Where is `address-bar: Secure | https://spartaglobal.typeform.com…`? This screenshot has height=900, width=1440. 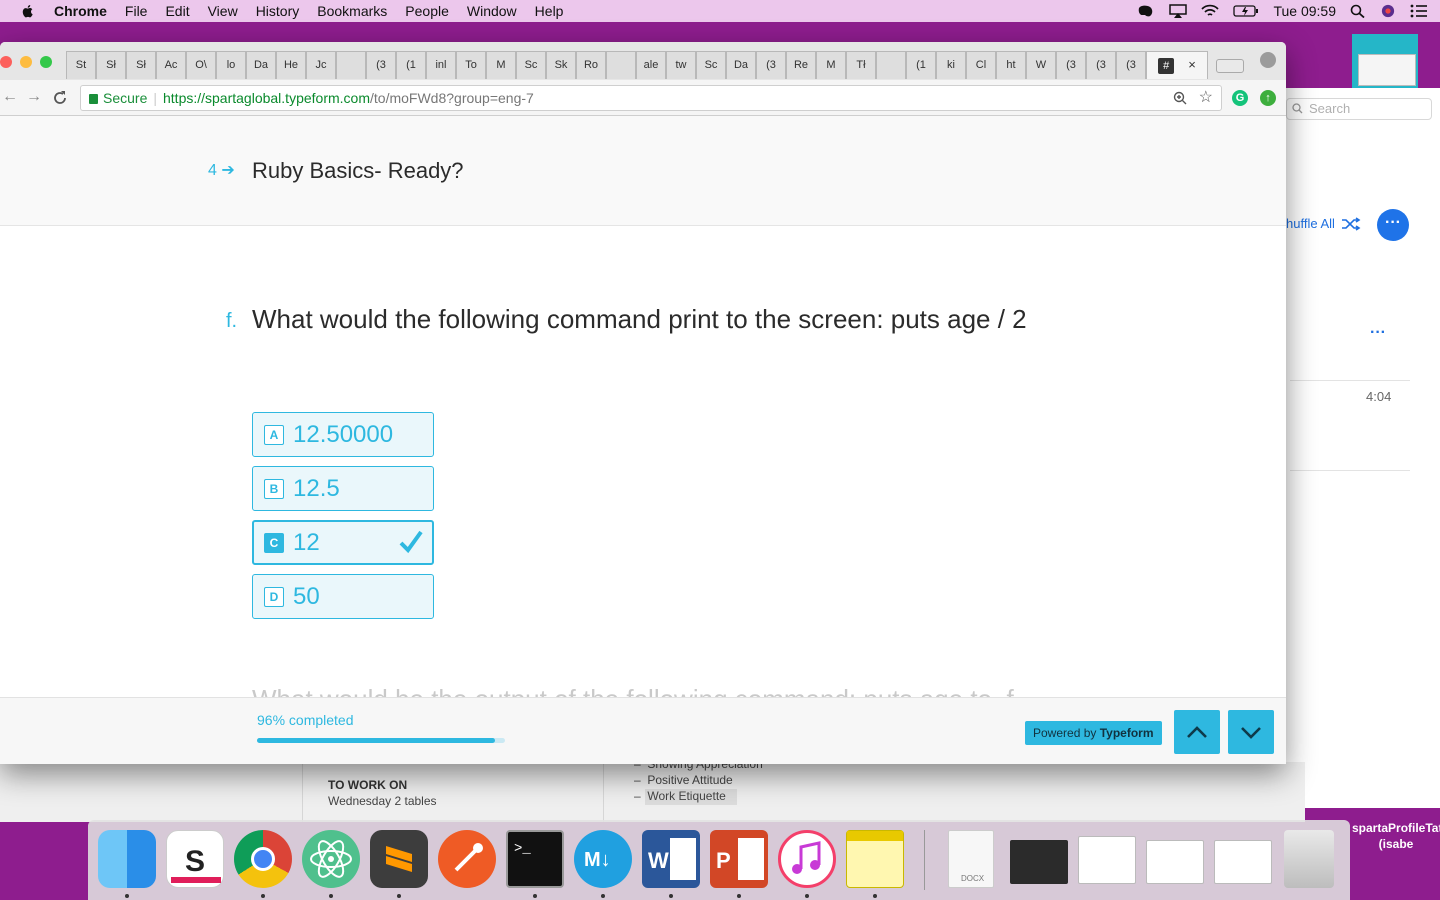 address-bar: Secure | https://spartaglobal.typeform.com… is located at coordinates (651, 98).